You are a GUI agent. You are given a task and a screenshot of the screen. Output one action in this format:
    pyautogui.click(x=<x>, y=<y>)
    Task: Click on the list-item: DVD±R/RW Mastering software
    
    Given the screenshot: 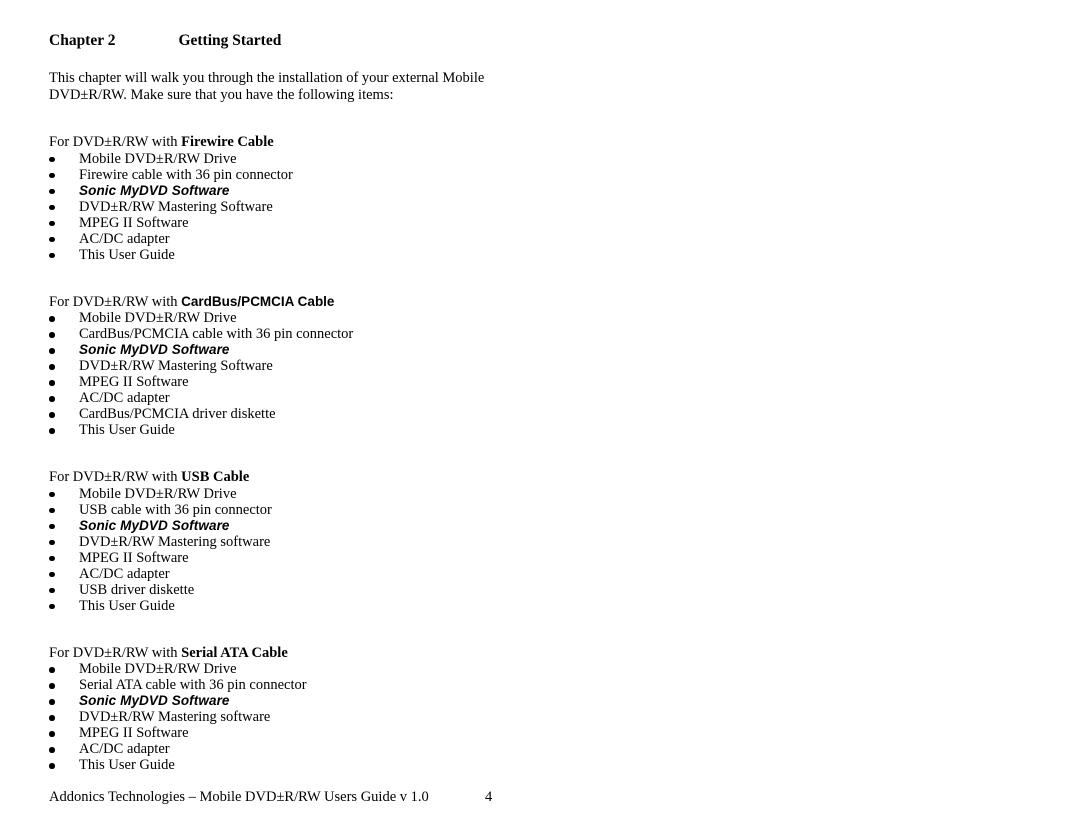 What is the action you would take?
    pyautogui.click(x=329, y=717)
    